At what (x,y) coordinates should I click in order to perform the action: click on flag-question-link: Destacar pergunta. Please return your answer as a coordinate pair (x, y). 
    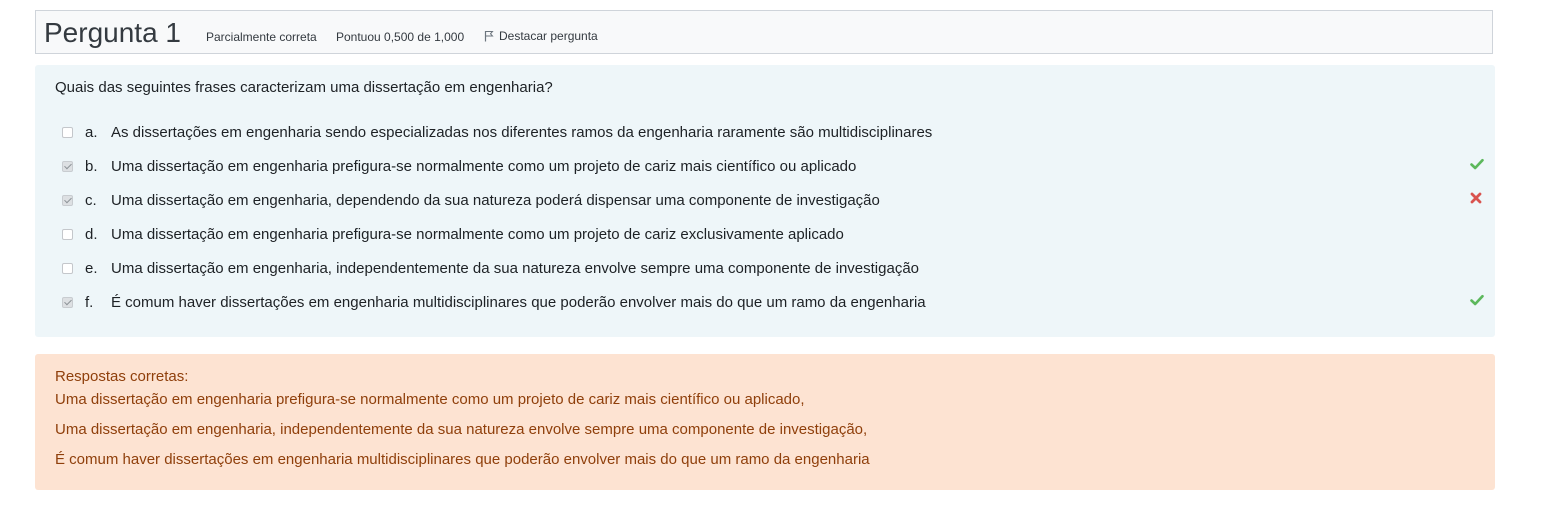
    Looking at the image, I should click on (541, 36).